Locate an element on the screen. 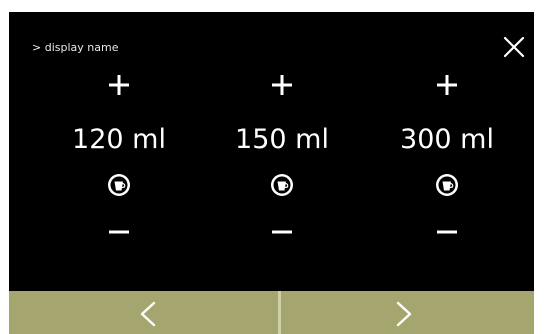 This screenshot has height=334, width=545. chevron-left-icon is located at coordinates (148, 314).